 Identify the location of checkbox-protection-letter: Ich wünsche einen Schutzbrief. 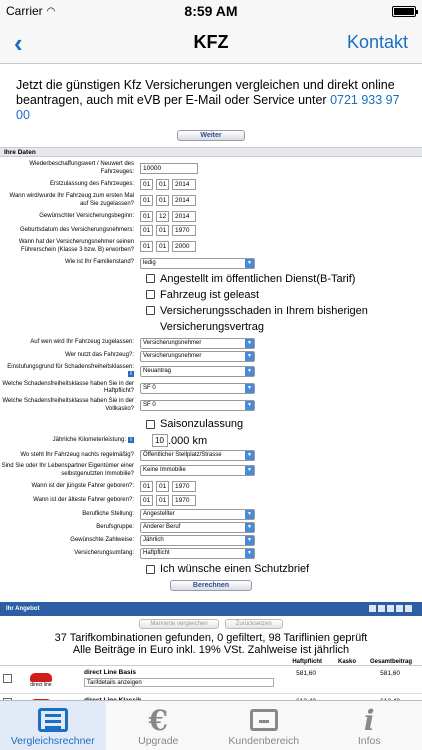
(211, 569).